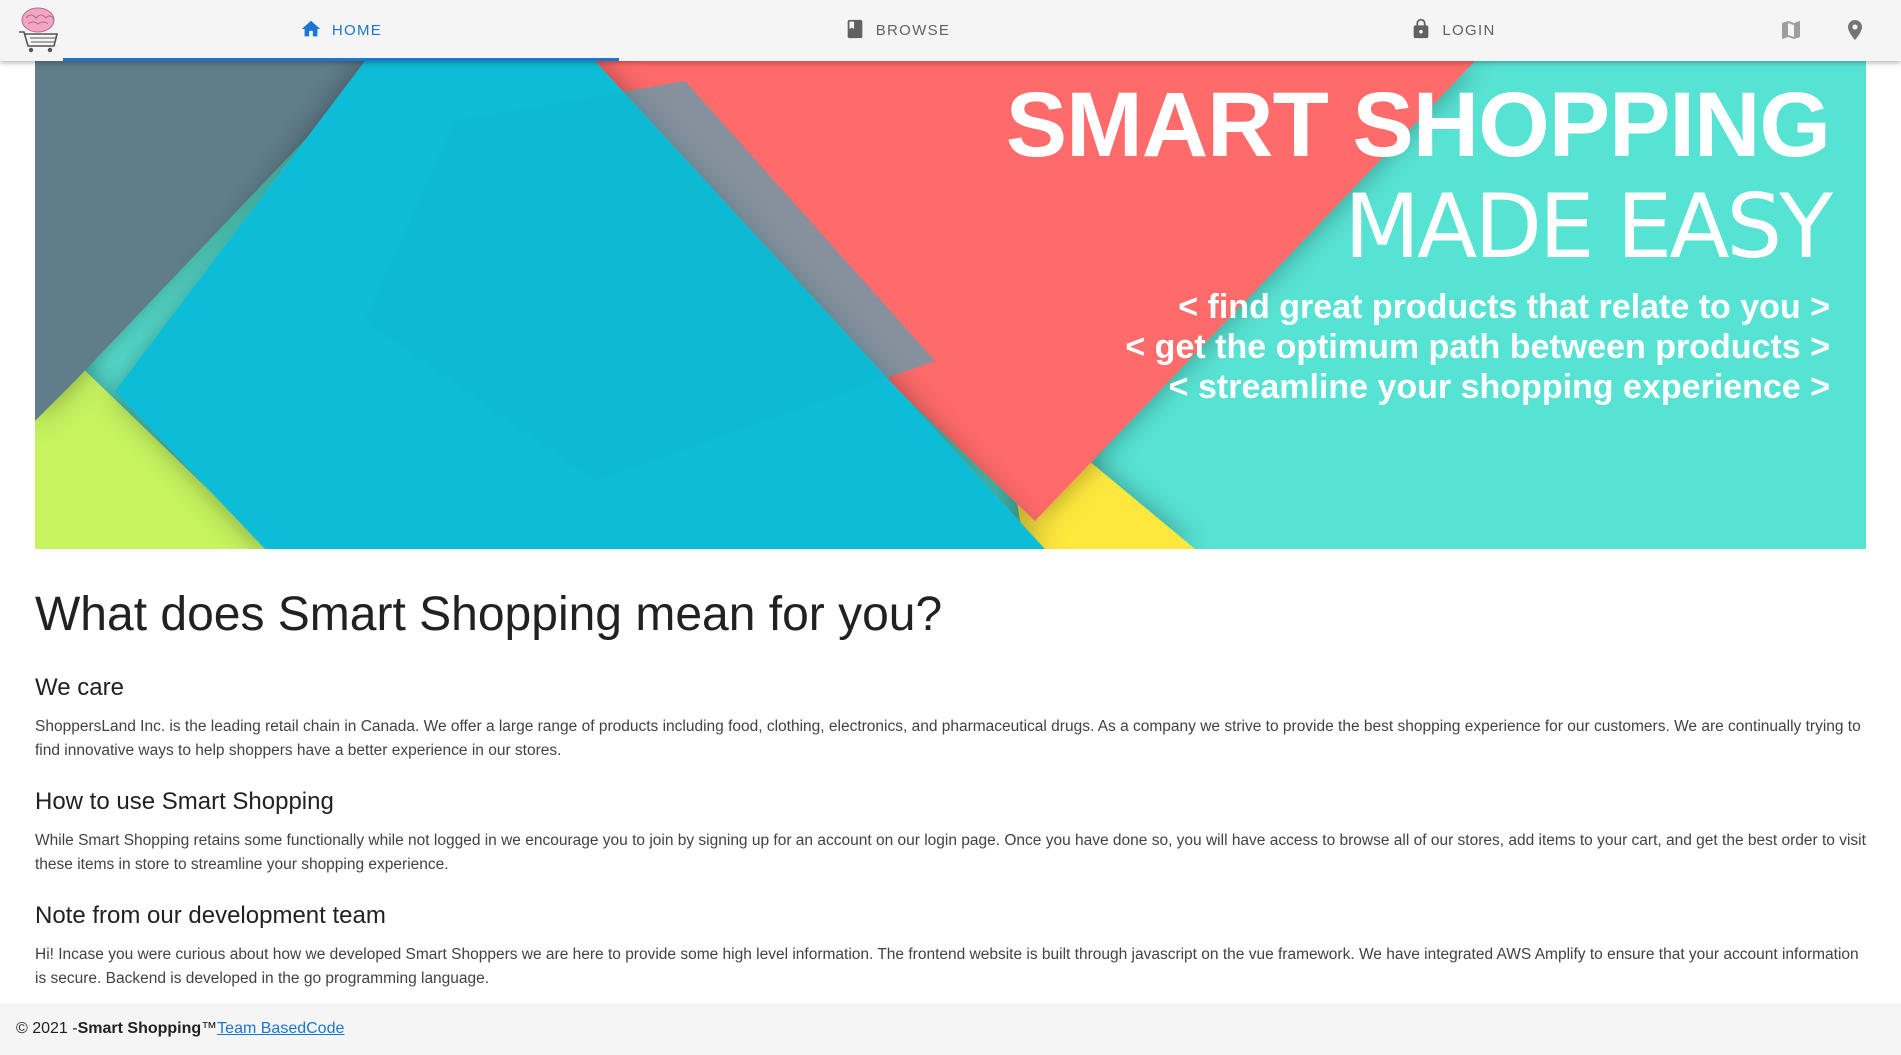 The width and height of the screenshot is (1901, 1055). What do you see at coordinates (1418, 125) in the screenshot?
I see `hero-title: SMART SHOPPING` at bounding box center [1418, 125].